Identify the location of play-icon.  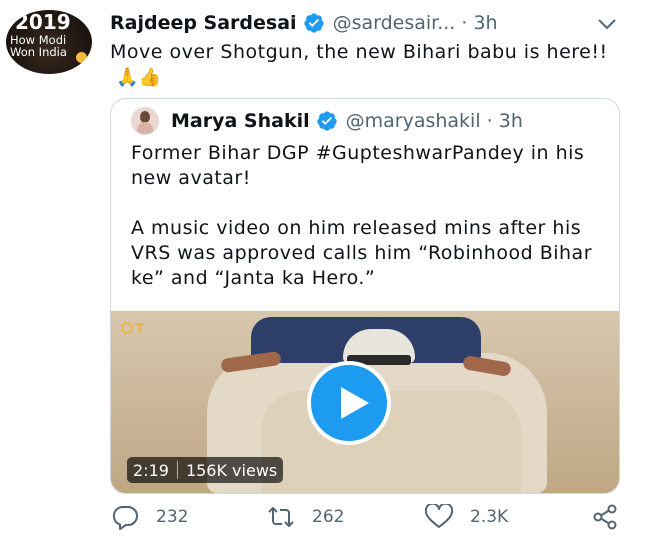
(355, 403).